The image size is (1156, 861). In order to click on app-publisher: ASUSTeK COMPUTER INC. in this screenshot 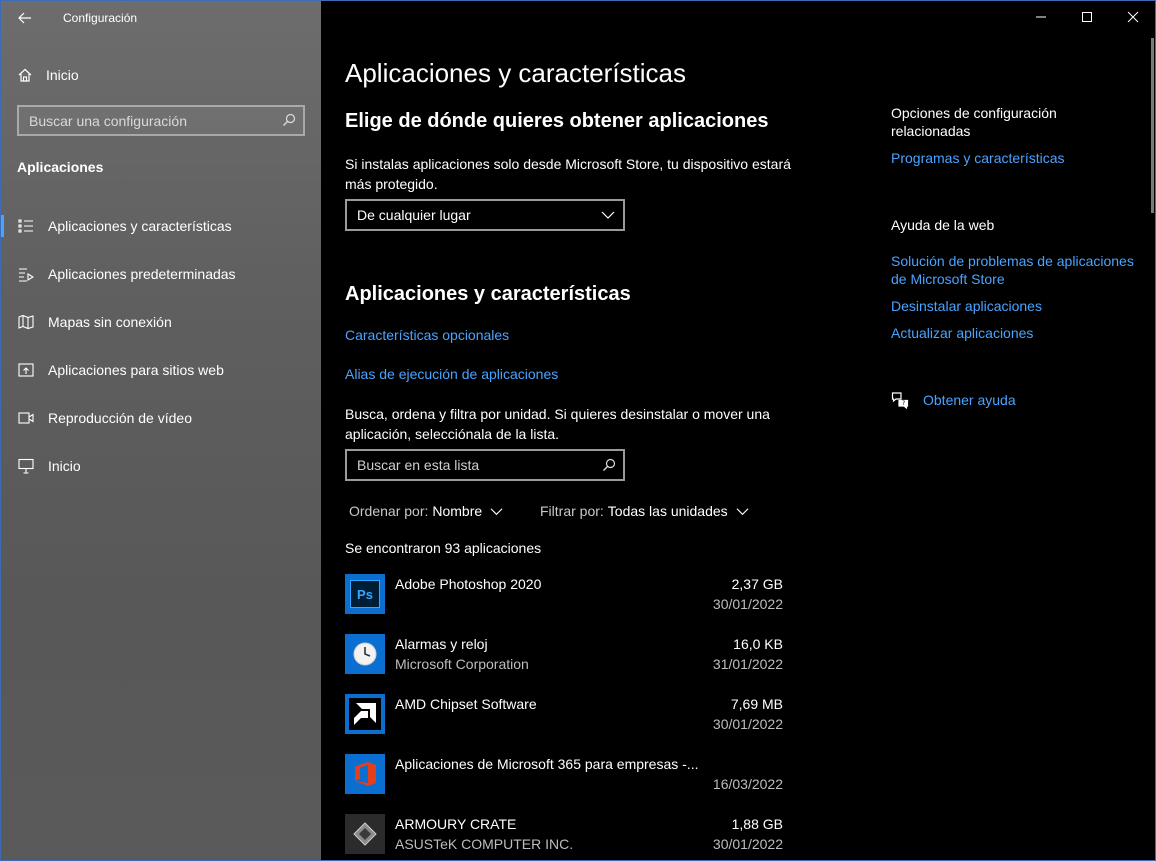, I will do `click(484, 844)`.